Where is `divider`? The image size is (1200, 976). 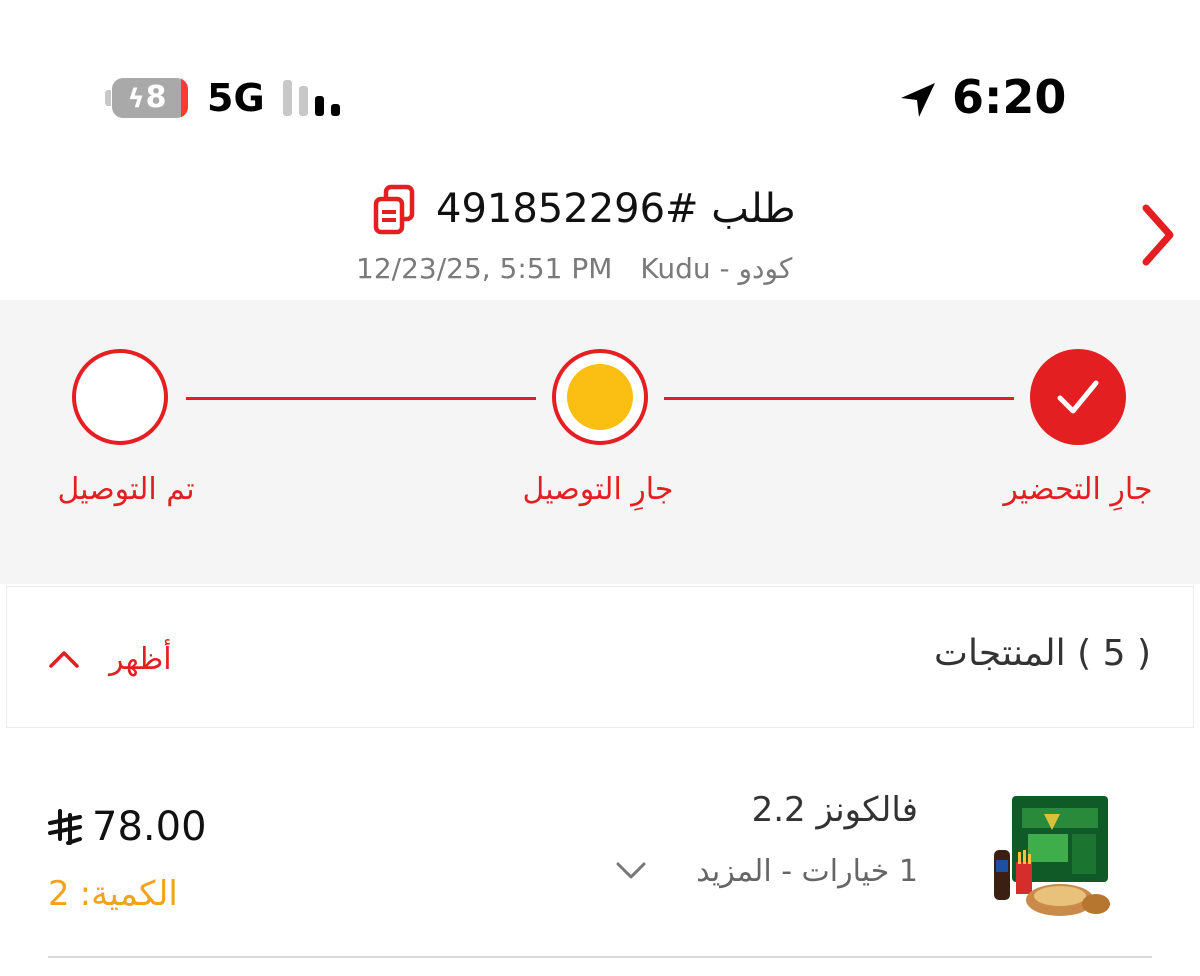
divider is located at coordinates (600, 957).